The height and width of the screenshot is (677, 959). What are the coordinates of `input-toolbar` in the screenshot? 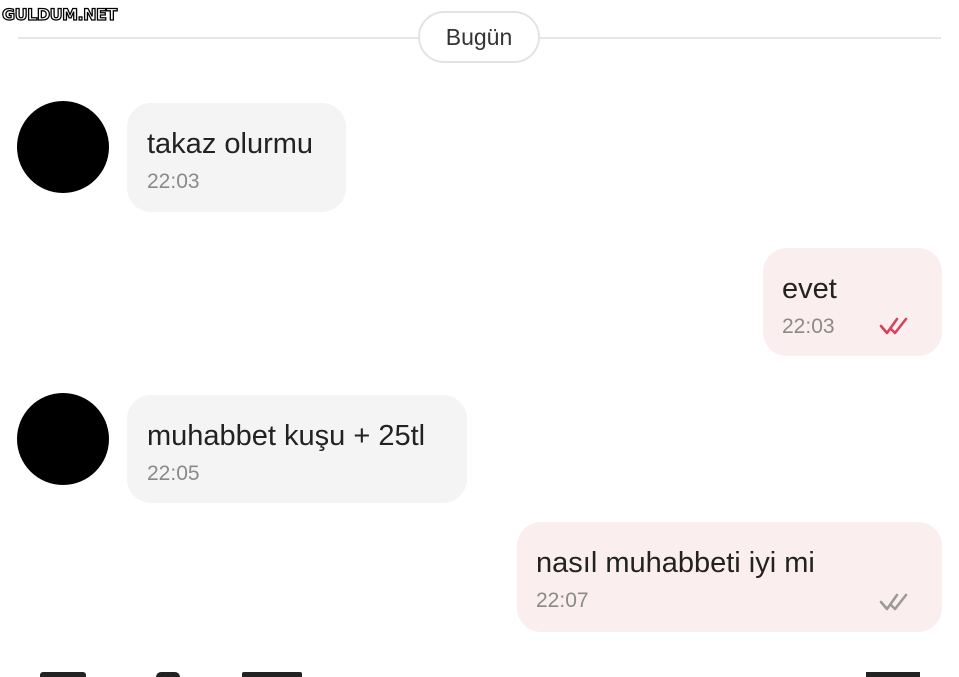 It's located at (479, 672).